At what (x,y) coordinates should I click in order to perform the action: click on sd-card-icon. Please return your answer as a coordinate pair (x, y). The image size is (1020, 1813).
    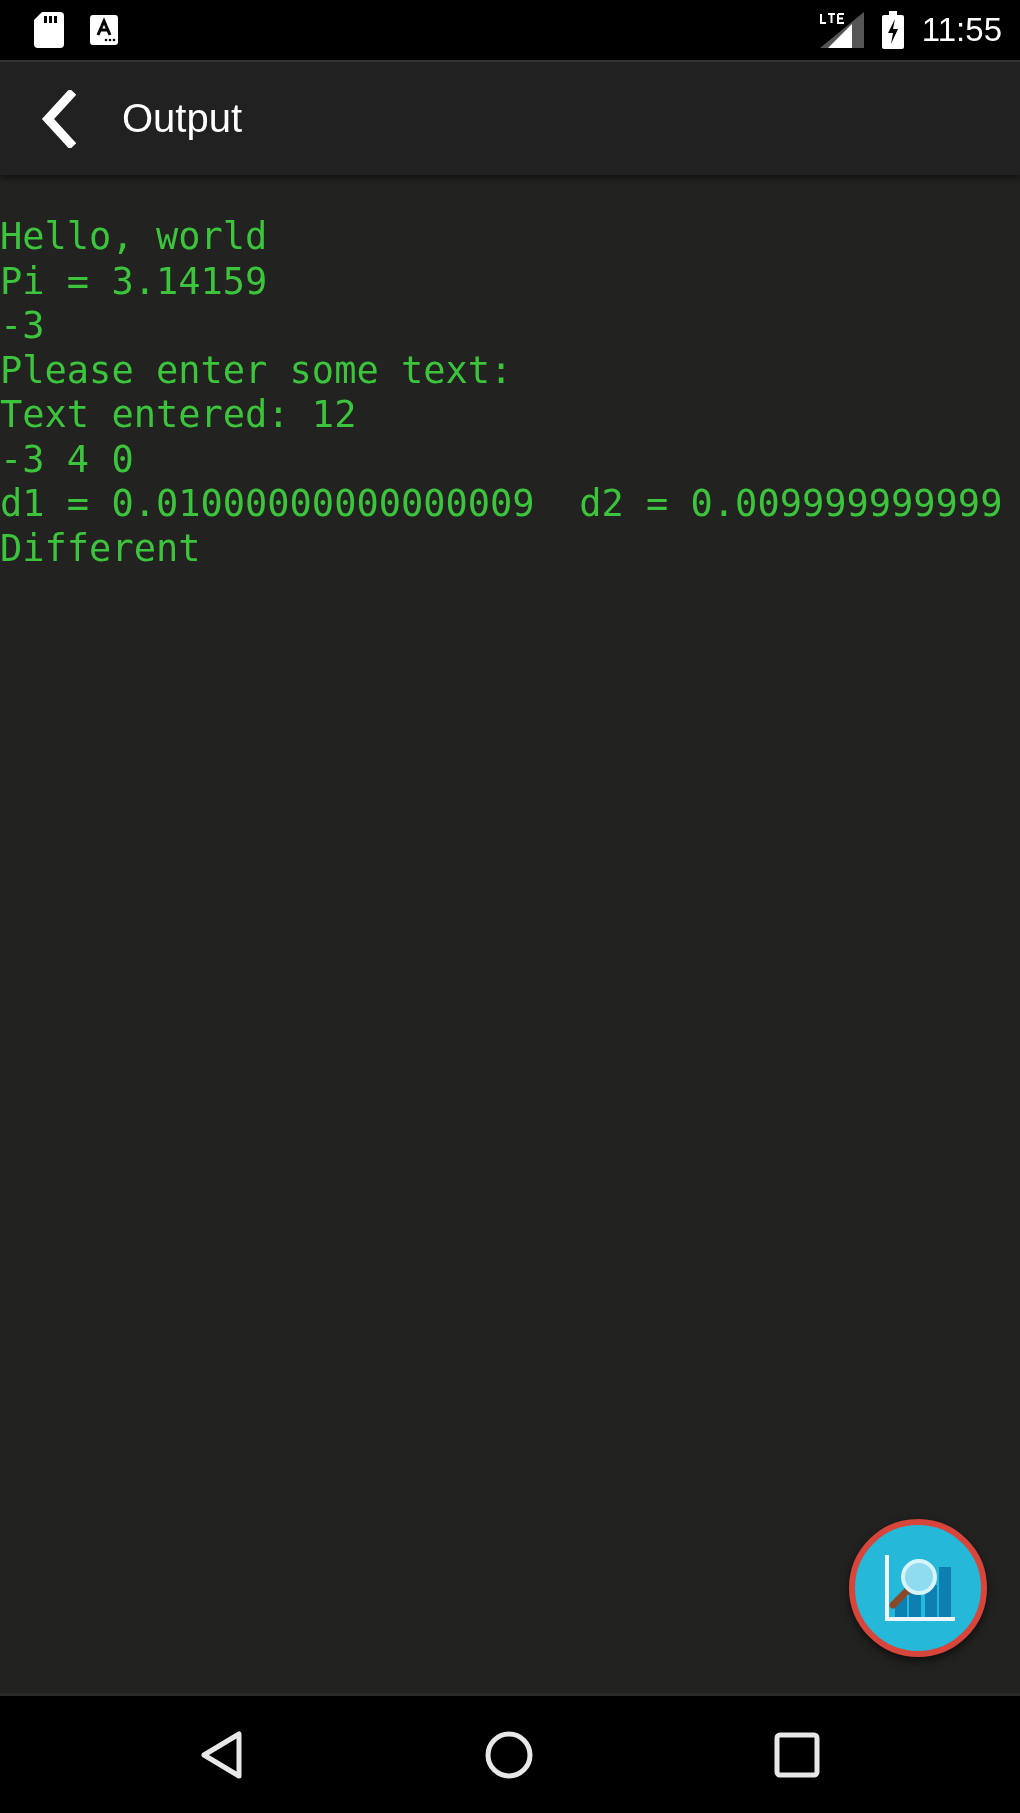
    Looking at the image, I should click on (49, 30).